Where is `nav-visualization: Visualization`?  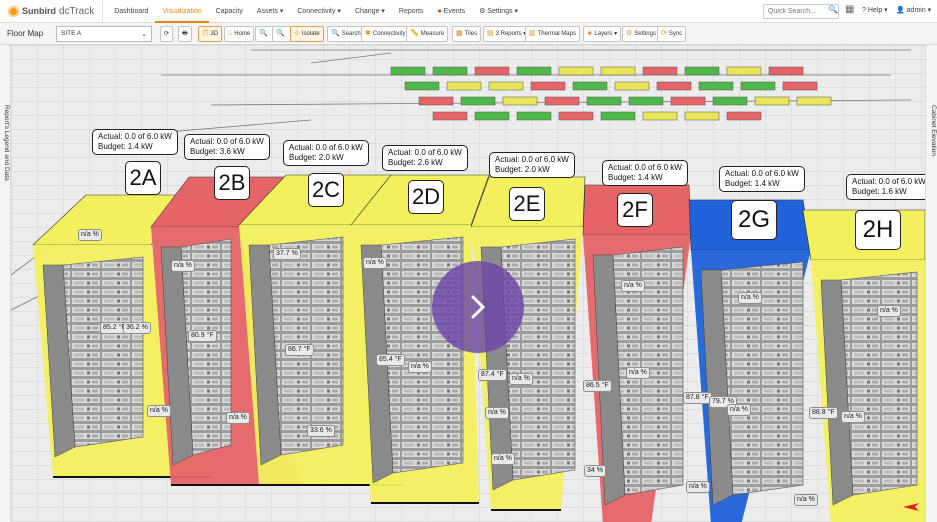 nav-visualization: Visualization is located at coordinates (182, 11).